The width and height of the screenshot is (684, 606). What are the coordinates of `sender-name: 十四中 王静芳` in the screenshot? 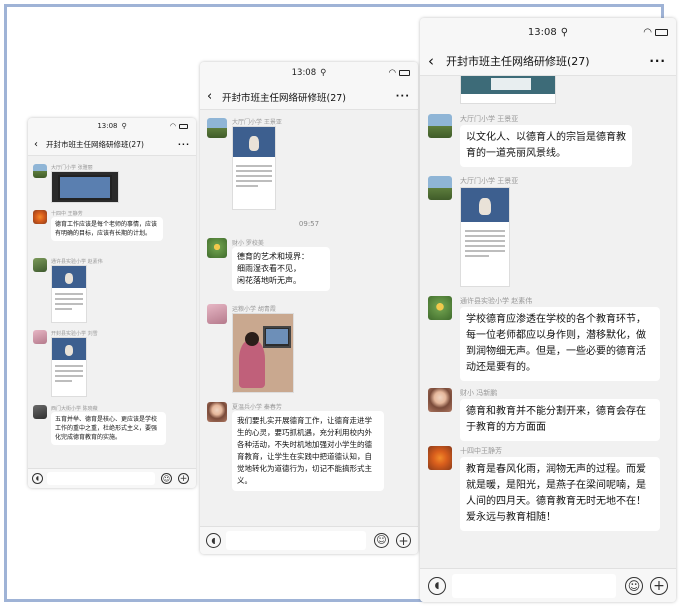 It's located at (67, 214).